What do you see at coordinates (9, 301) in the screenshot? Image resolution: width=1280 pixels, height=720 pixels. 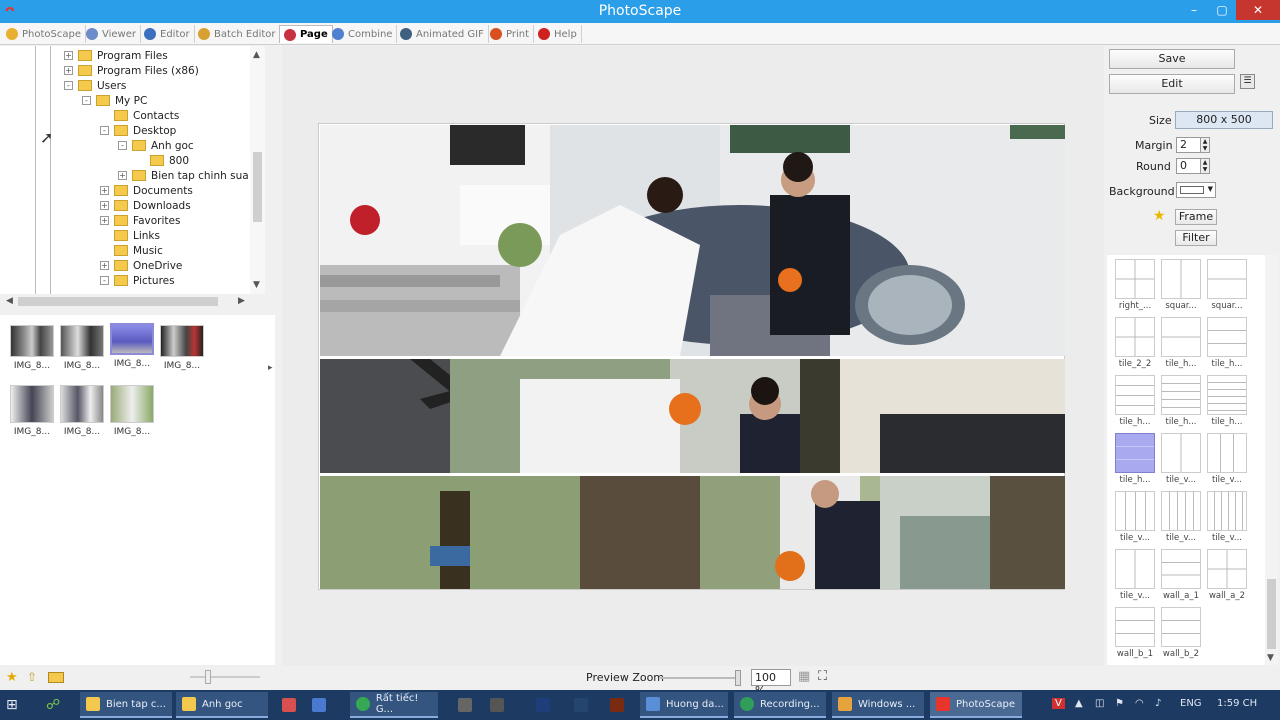 I see `scroll-left-icon: ◀` at bounding box center [9, 301].